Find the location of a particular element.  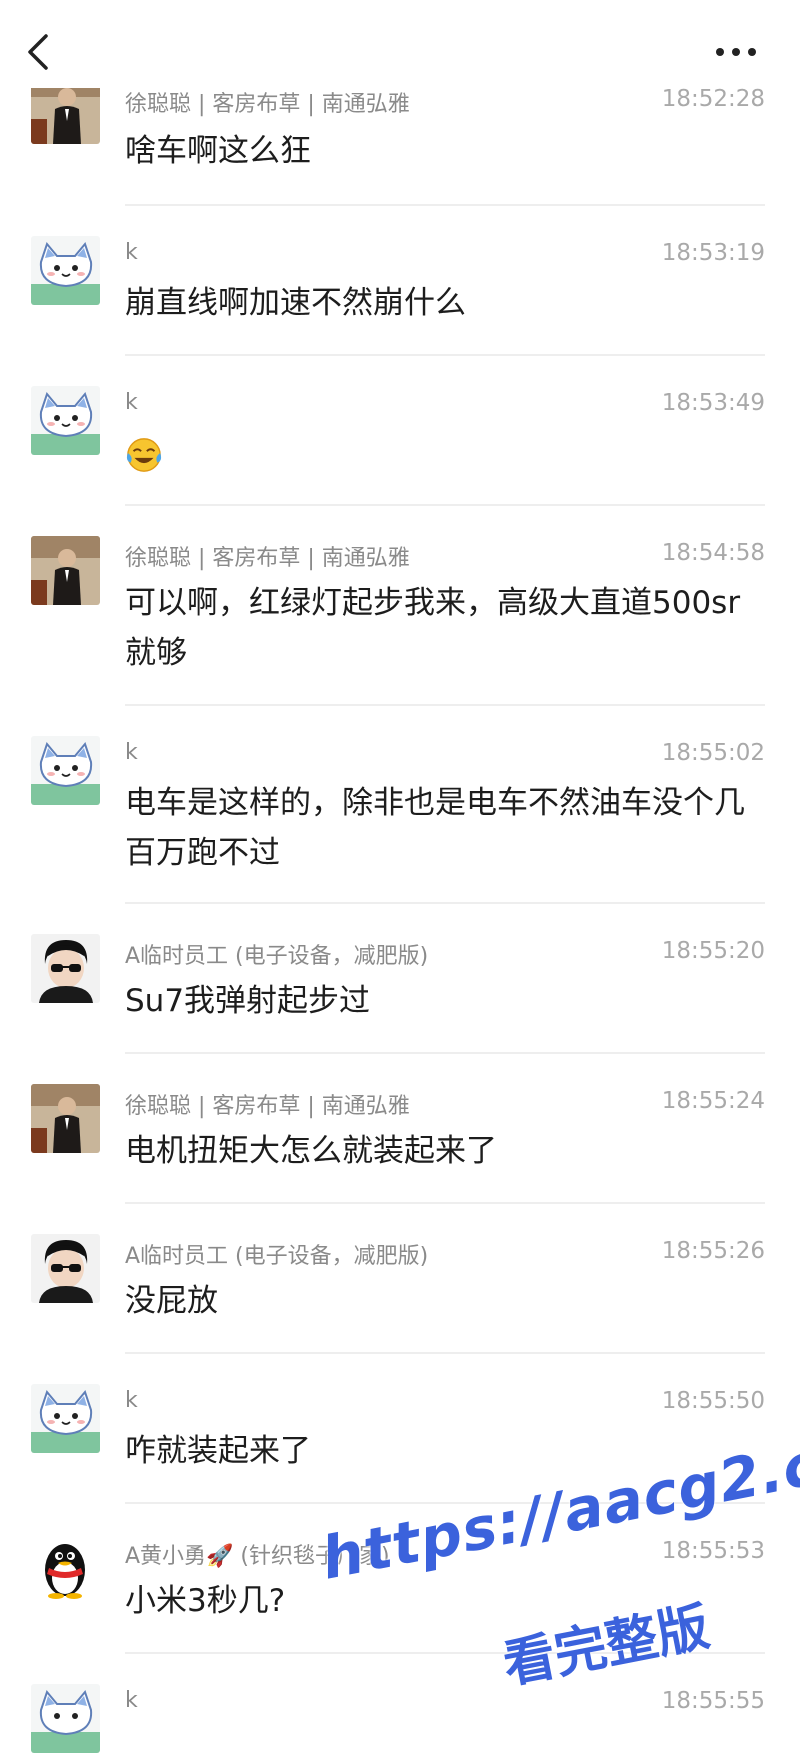

timestamp: 18:55:53 is located at coordinates (713, 1551).